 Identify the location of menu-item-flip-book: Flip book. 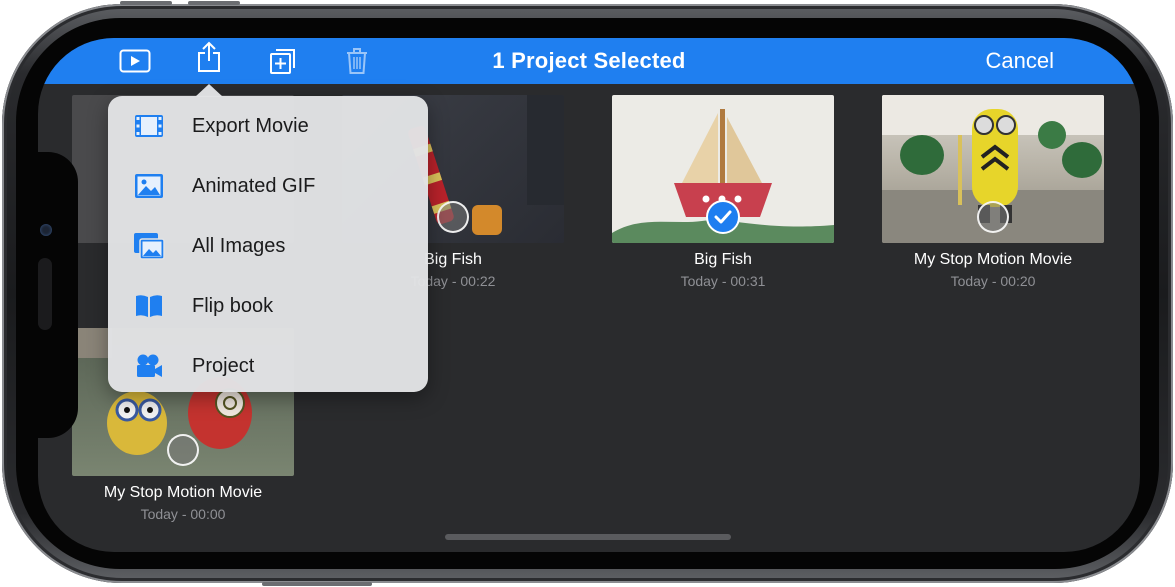
(268, 306).